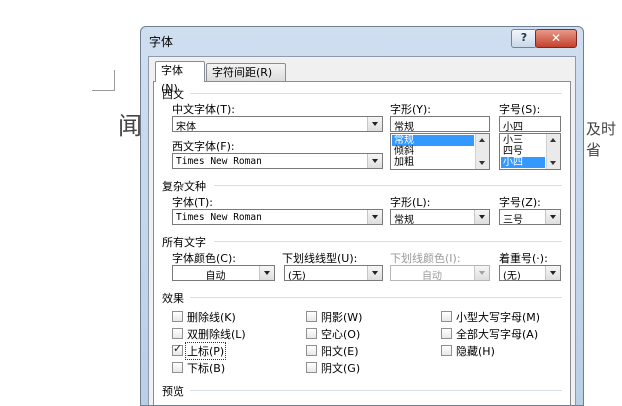  What do you see at coordinates (446, 316) in the screenshot?
I see `small-caps-checkbox` at bounding box center [446, 316].